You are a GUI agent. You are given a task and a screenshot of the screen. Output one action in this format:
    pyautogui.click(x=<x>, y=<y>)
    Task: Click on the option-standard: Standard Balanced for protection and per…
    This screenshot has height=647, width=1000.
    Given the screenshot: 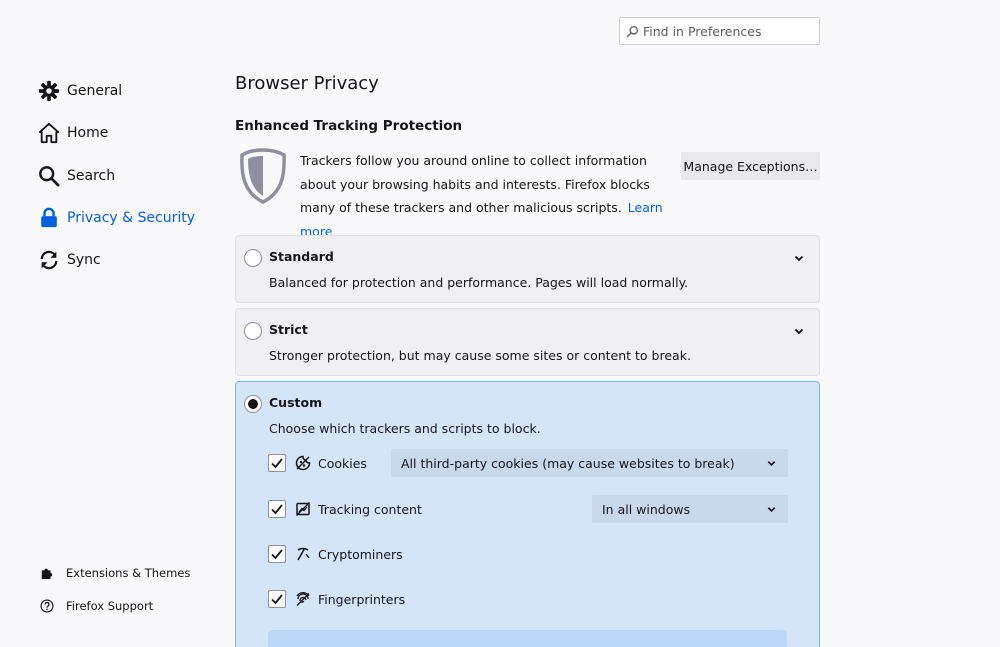 What is the action you would take?
    pyautogui.click(x=527, y=269)
    